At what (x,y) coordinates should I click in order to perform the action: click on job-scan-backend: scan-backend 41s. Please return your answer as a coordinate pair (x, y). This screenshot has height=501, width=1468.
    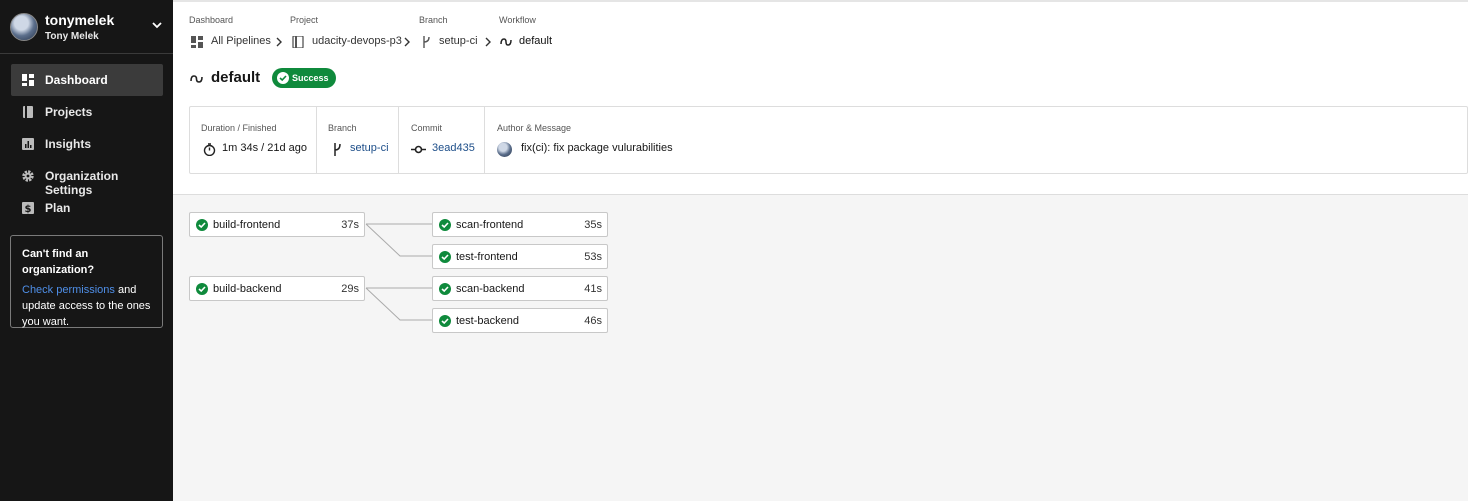
    Looking at the image, I should click on (520, 288).